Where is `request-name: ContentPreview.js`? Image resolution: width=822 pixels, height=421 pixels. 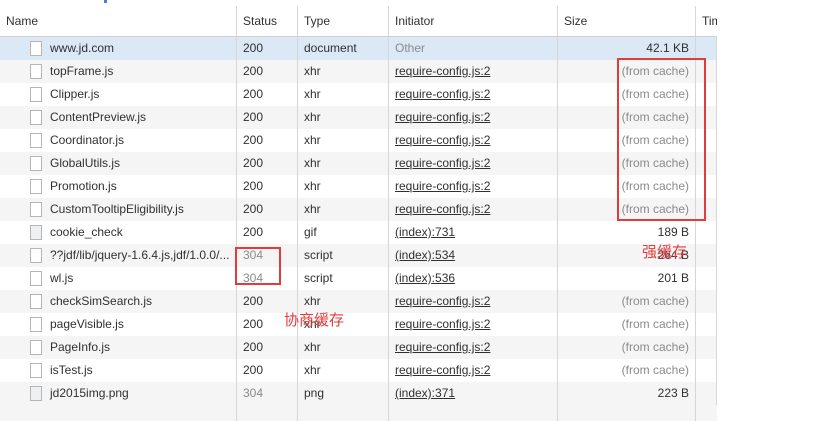 request-name: ContentPreview.js is located at coordinates (118, 117).